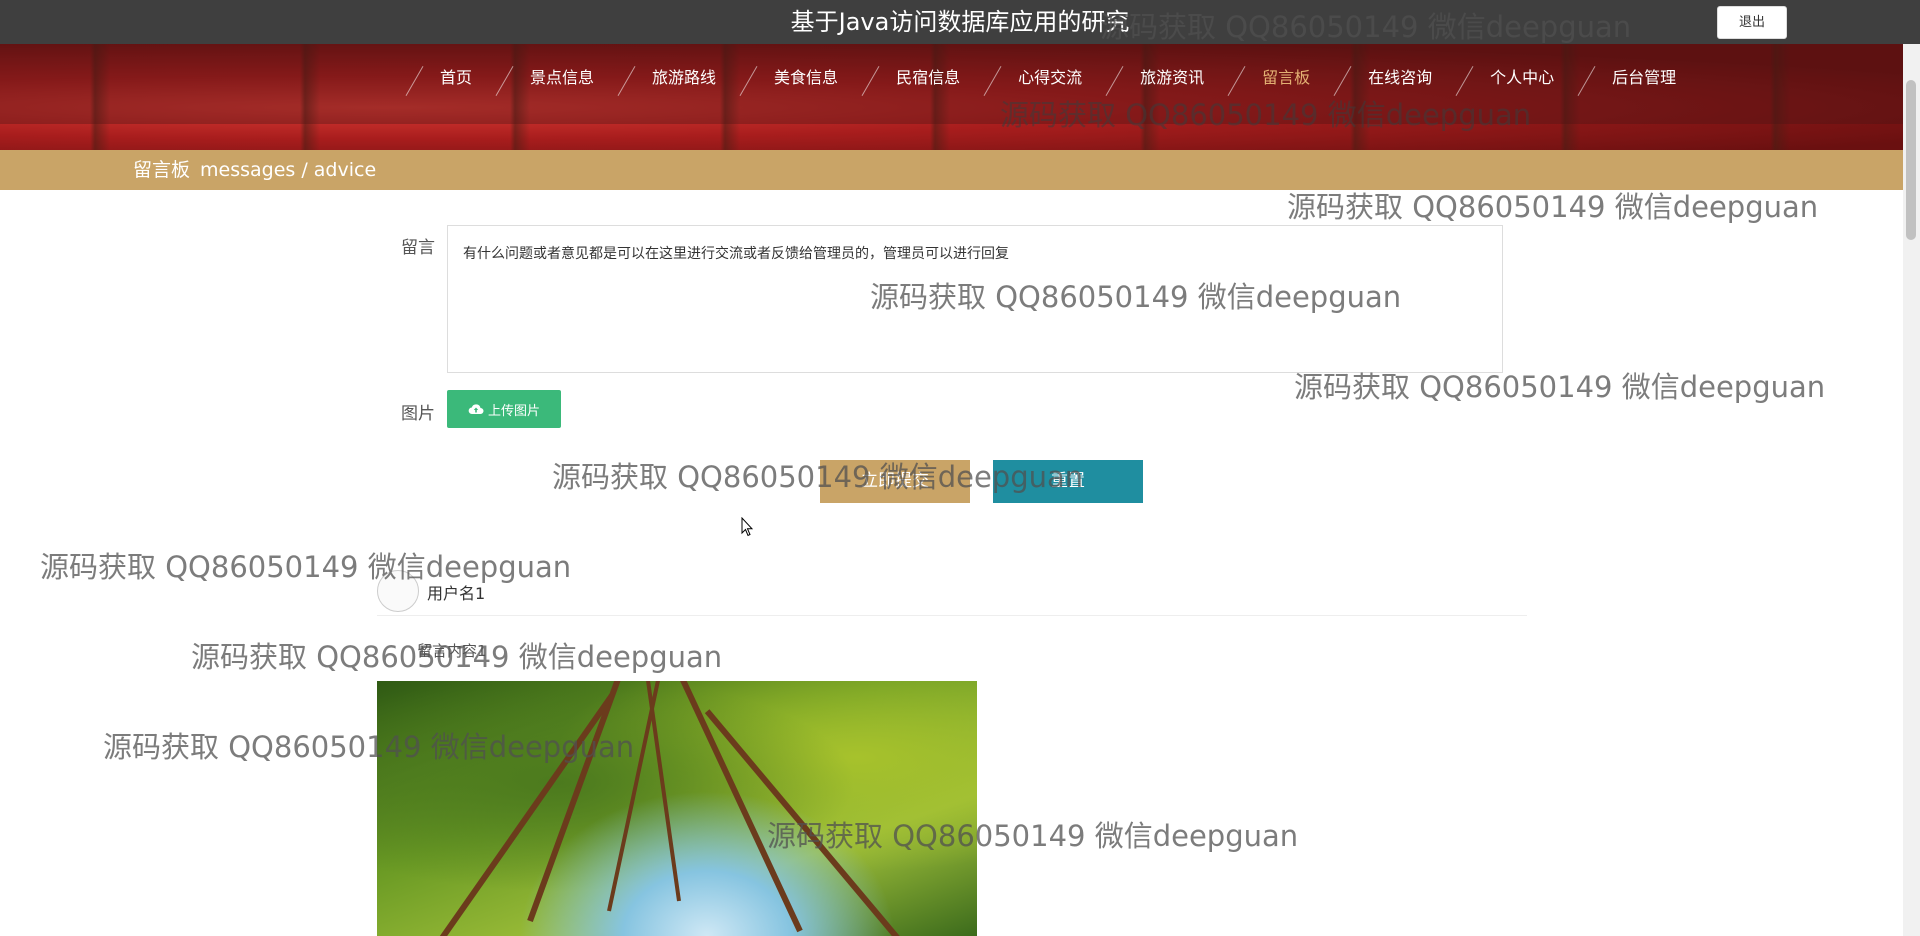  I want to click on message-textarea: 有什么问题或者意见都是可以在这里进行交流或者反馈给管理员的，管理员可以进行回复, so click(975, 299).